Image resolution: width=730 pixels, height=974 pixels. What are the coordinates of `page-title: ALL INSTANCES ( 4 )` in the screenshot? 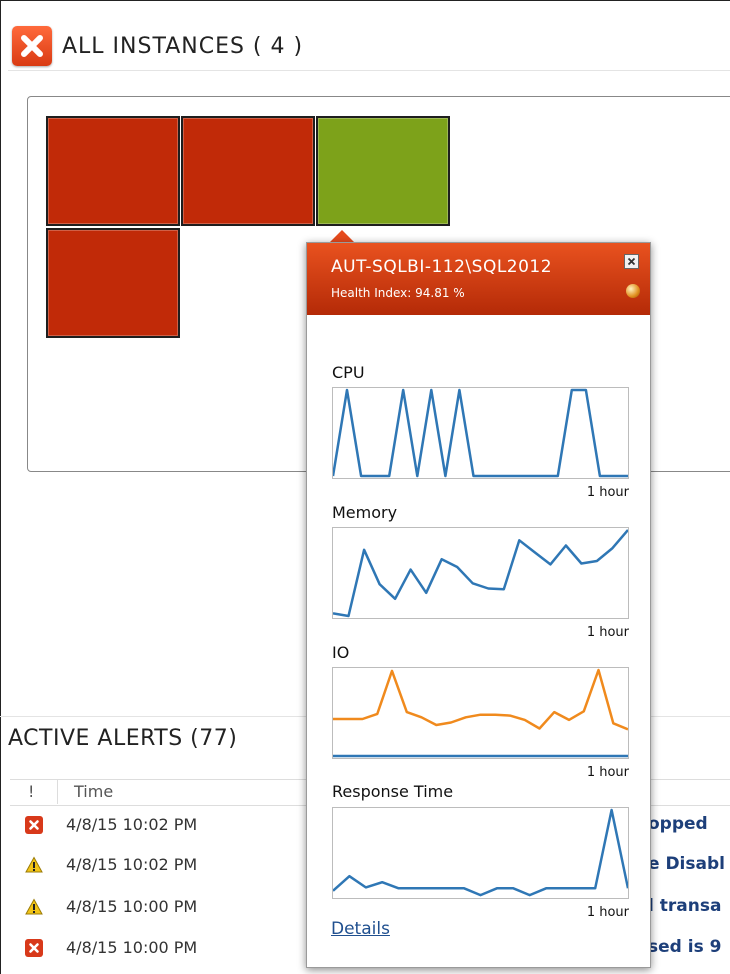 It's located at (183, 46).